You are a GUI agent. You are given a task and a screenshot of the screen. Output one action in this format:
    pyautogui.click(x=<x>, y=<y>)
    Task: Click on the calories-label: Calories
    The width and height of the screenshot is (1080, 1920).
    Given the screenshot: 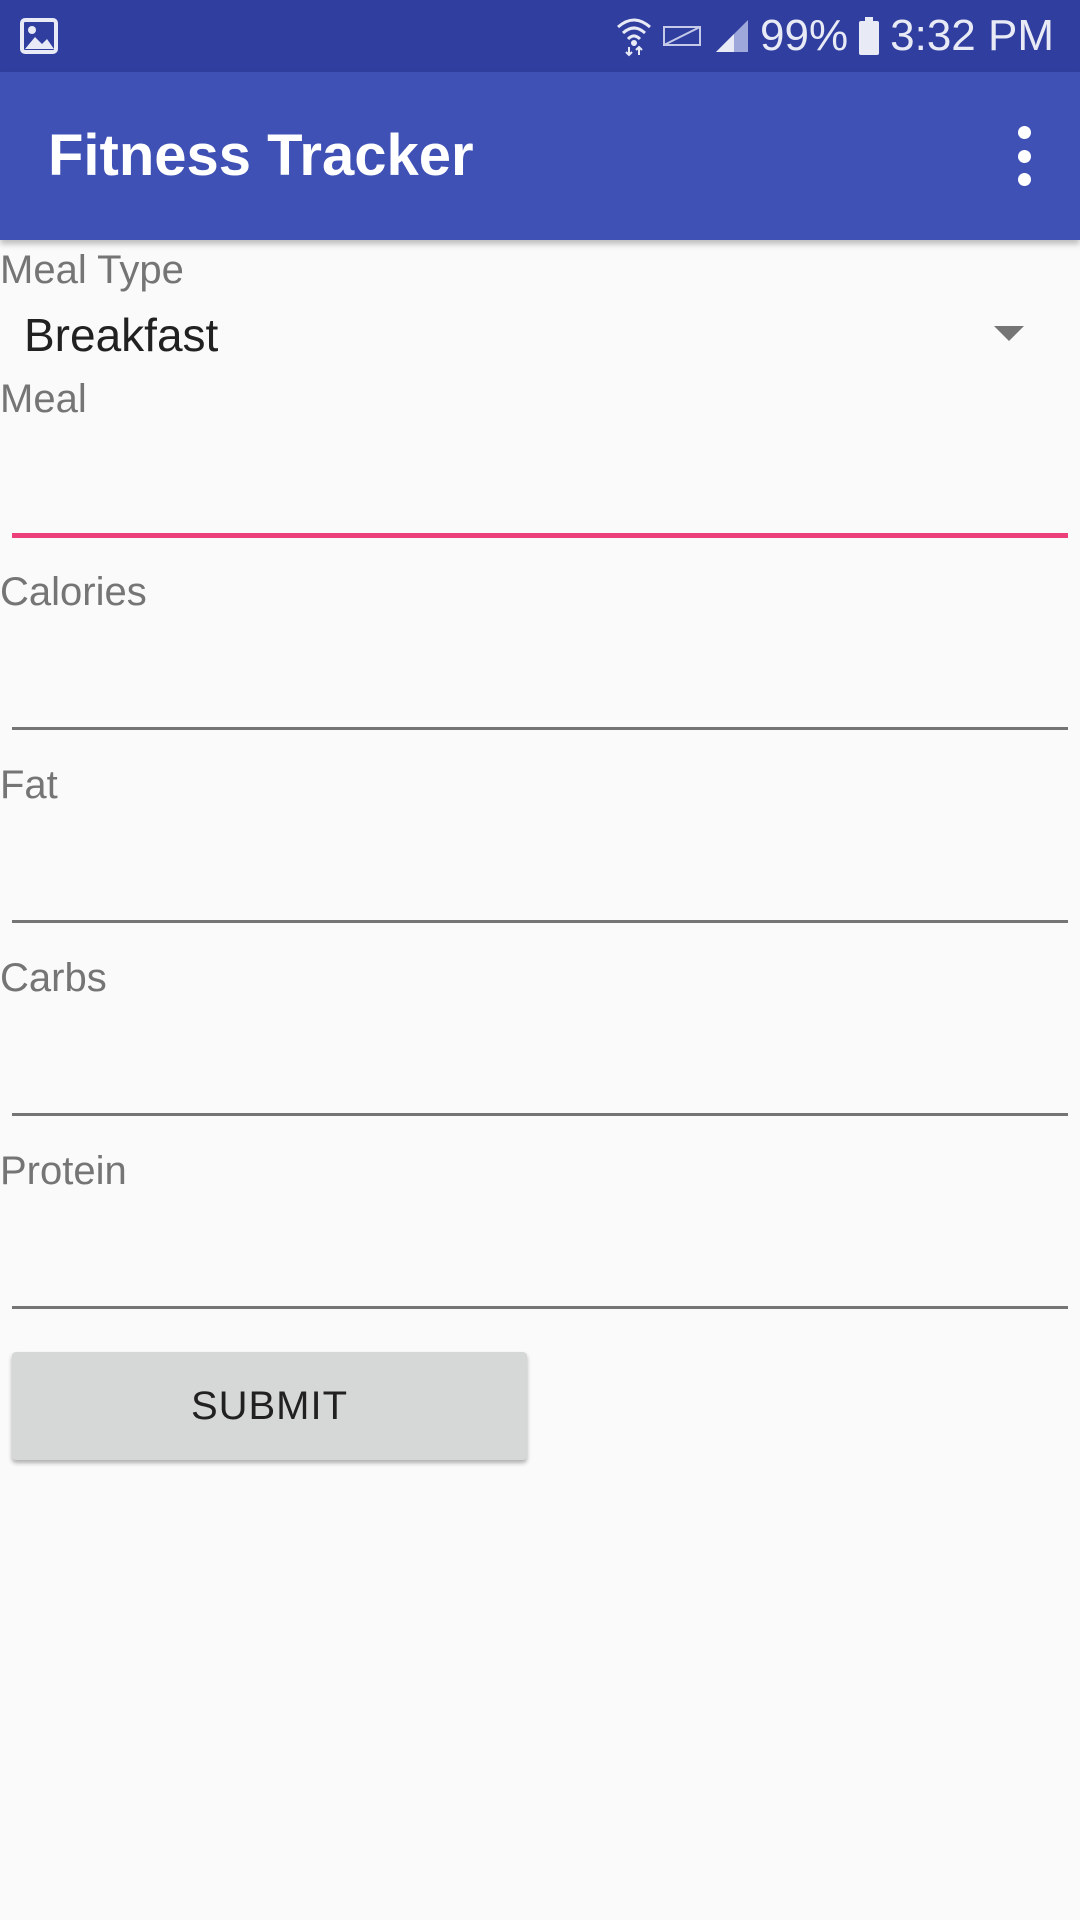 What is the action you would take?
    pyautogui.click(x=73, y=592)
    